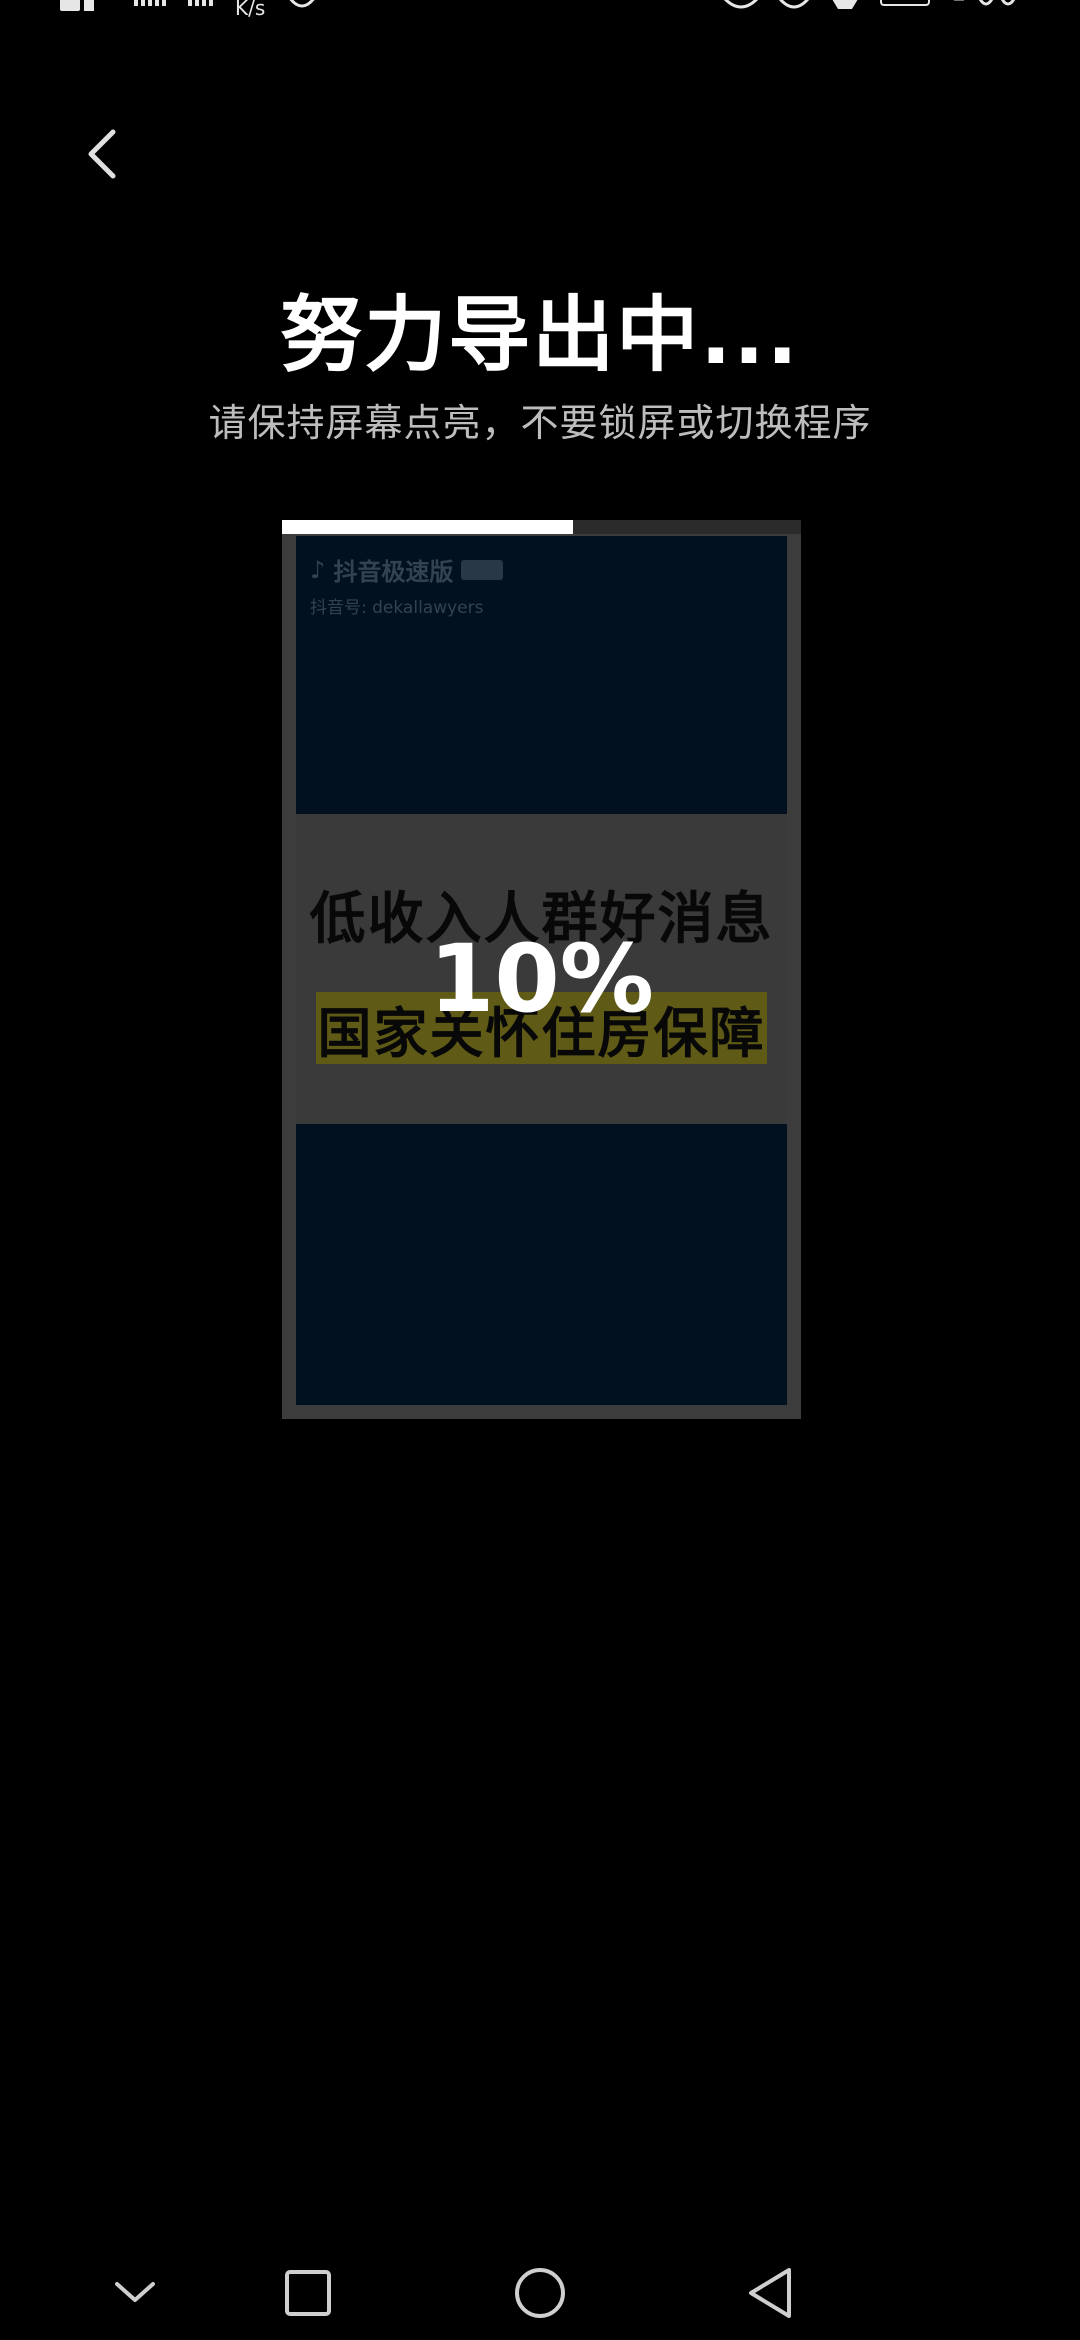 The height and width of the screenshot is (2340, 1080). What do you see at coordinates (871, 9) in the screenshot?
I see `status-right` at bounding box center [871, 9].